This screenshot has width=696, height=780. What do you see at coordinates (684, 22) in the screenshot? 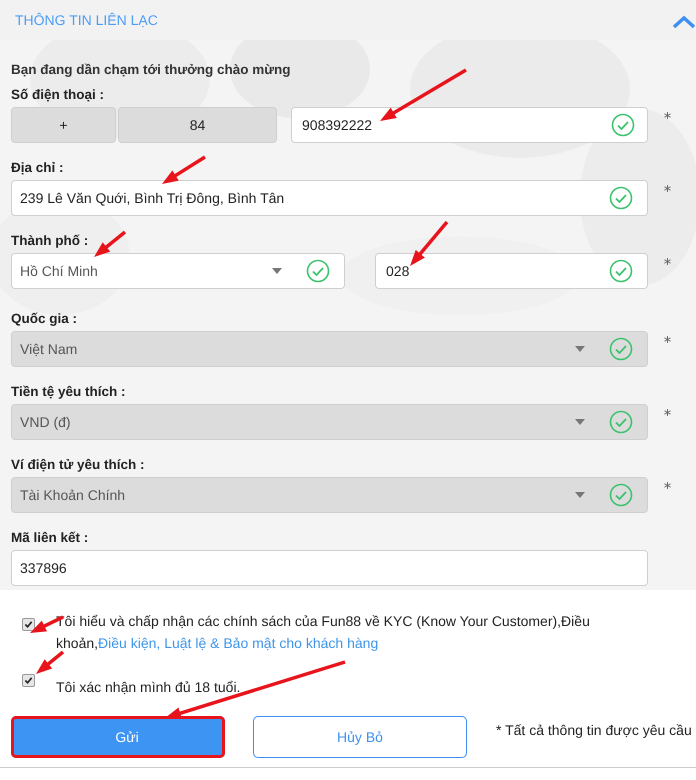
I see `collapse-chevron-icon` at bounding box center [684, 22].